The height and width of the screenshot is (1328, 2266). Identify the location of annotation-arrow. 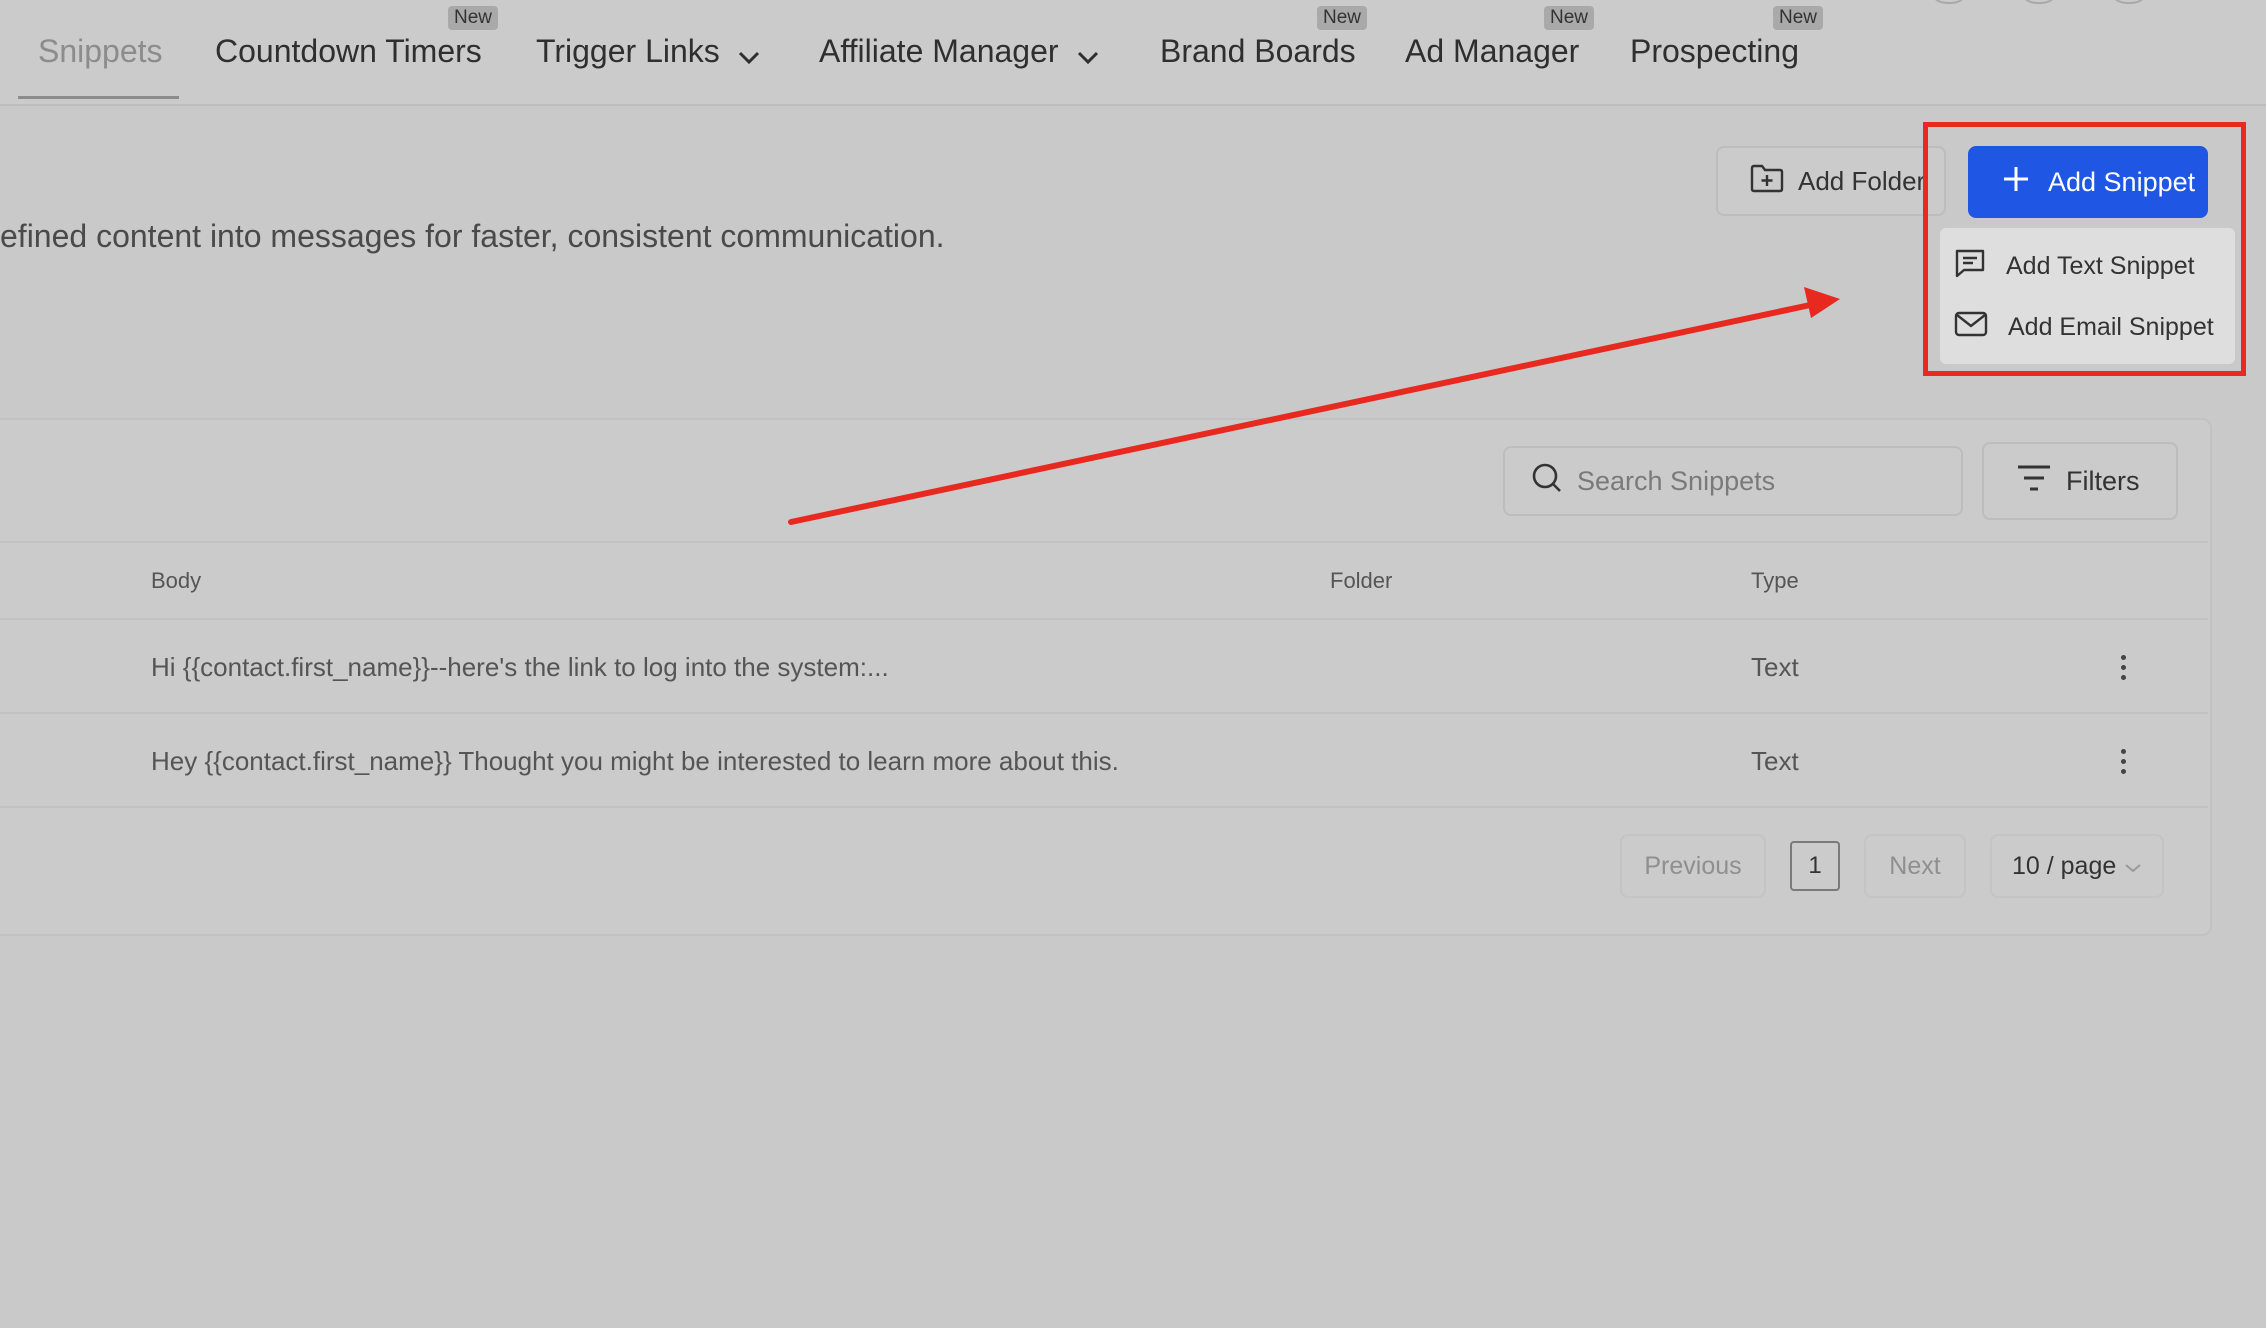
(1314, 406).